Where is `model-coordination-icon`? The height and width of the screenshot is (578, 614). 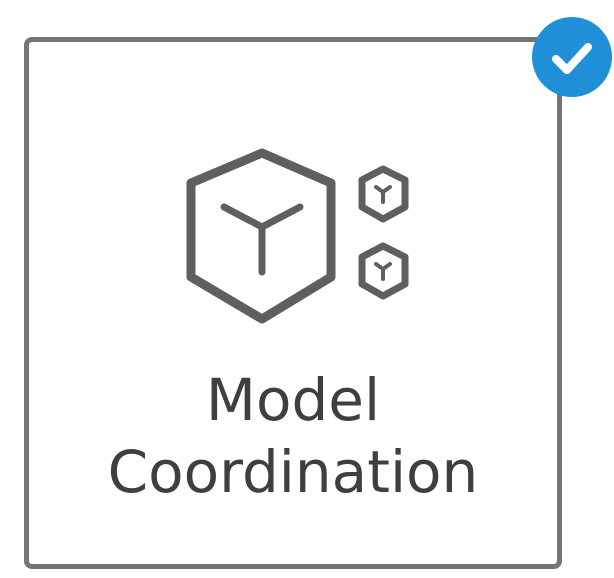
model-coordination-icon is located at coordinates (297, 236).